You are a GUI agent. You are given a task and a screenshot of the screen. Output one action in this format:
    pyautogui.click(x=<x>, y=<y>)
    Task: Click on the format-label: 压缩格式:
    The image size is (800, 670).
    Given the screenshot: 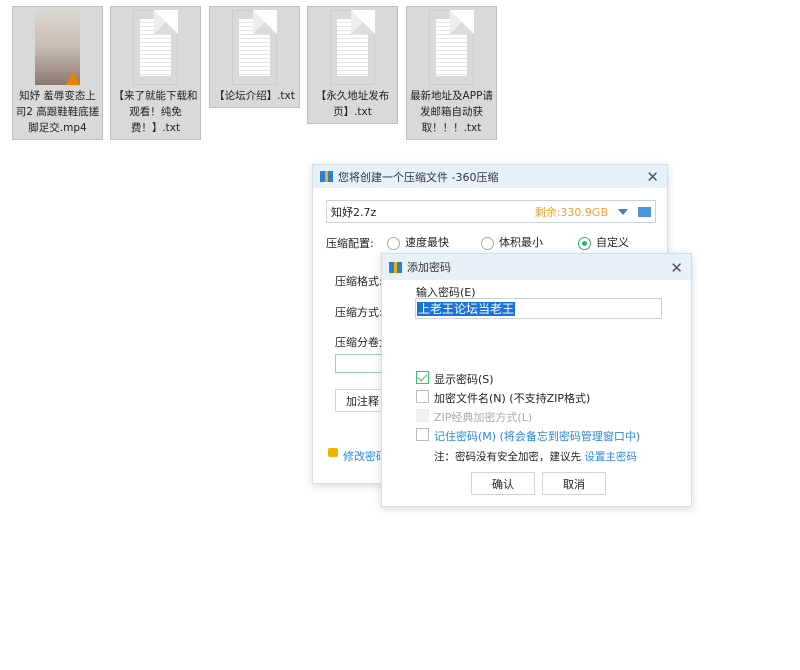 What is the action you would take?
    pyautogui.click(x=359, y=281)
    